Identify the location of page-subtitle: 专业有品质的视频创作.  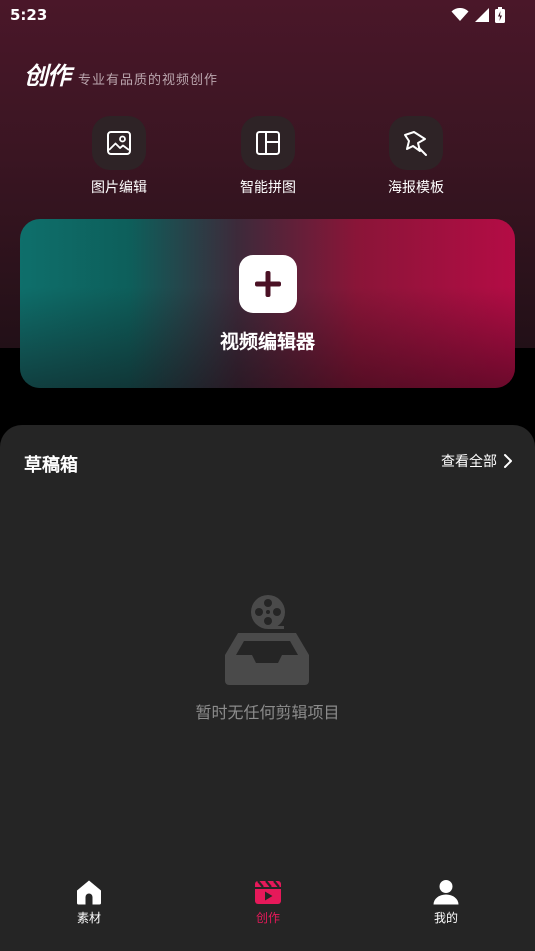
(148, 80).